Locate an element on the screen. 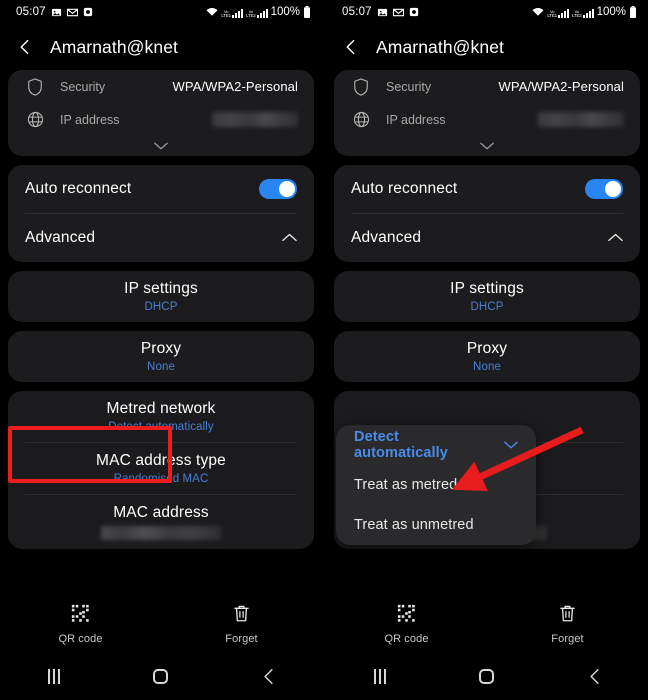 Image resolution: width=648 pixels, height=700 pixels. photo-icon is located at coordinates (56, 12).